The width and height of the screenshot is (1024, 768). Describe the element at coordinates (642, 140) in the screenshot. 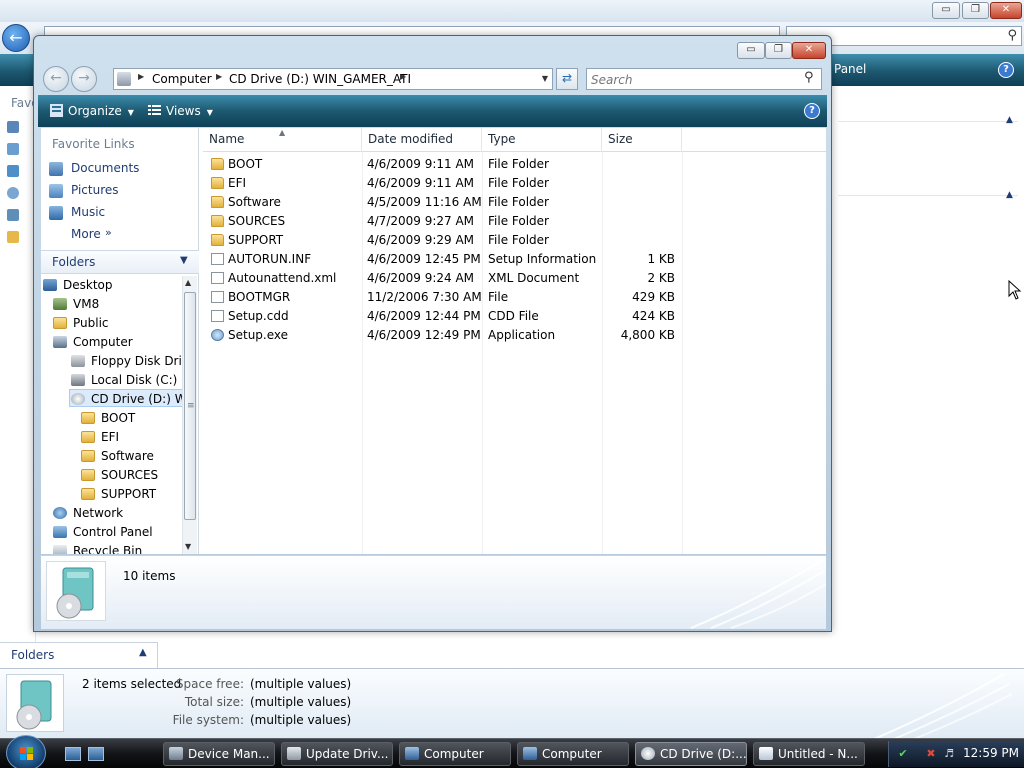

I see `column-header-size: Size` at that location.